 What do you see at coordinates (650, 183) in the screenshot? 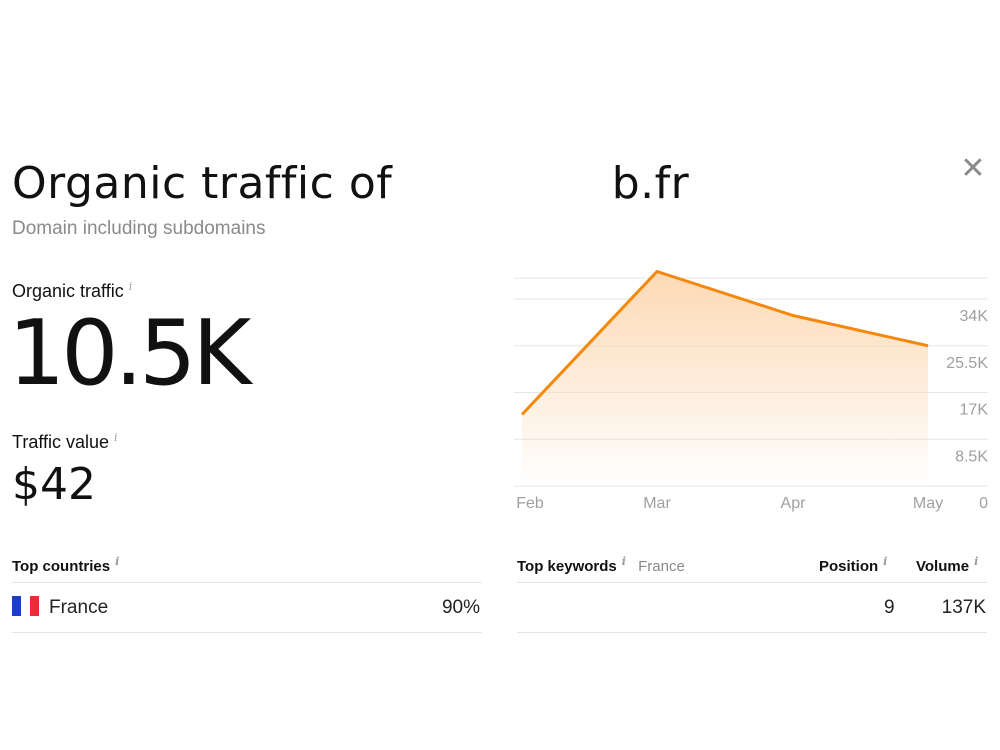
I see `title-domain-suffix: b.fr` at bounding box center [650, 183].